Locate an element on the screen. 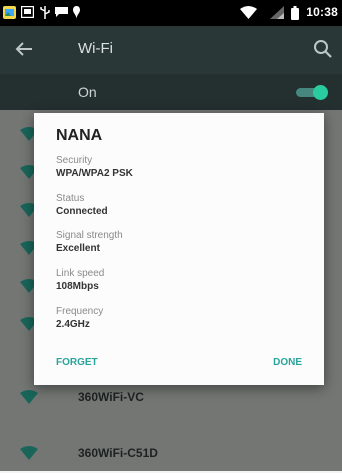 This screenshot has width=342, height=473. security-field: Security WPA/WPA2 PSK is located at coordinates (94, 167).